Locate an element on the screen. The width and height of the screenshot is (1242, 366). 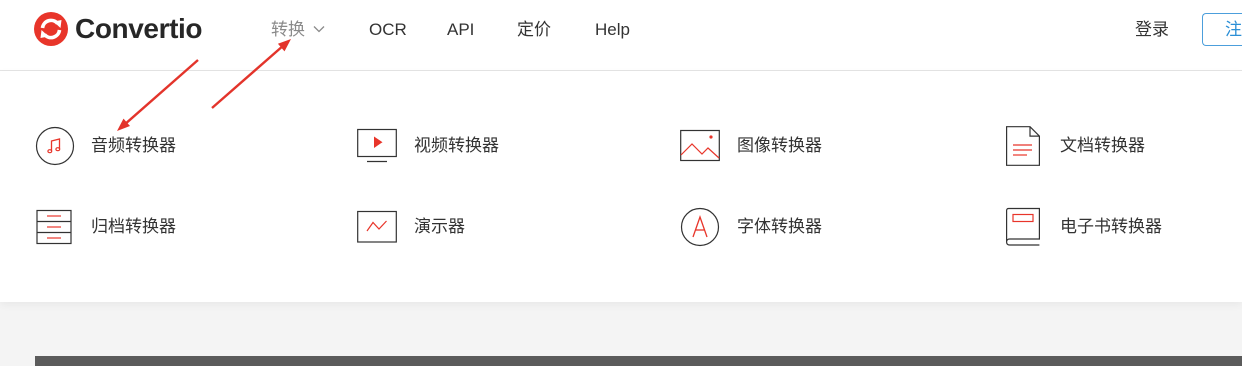
dropdown-item-label: 视频转换器 is located at coordinates (456, 145).